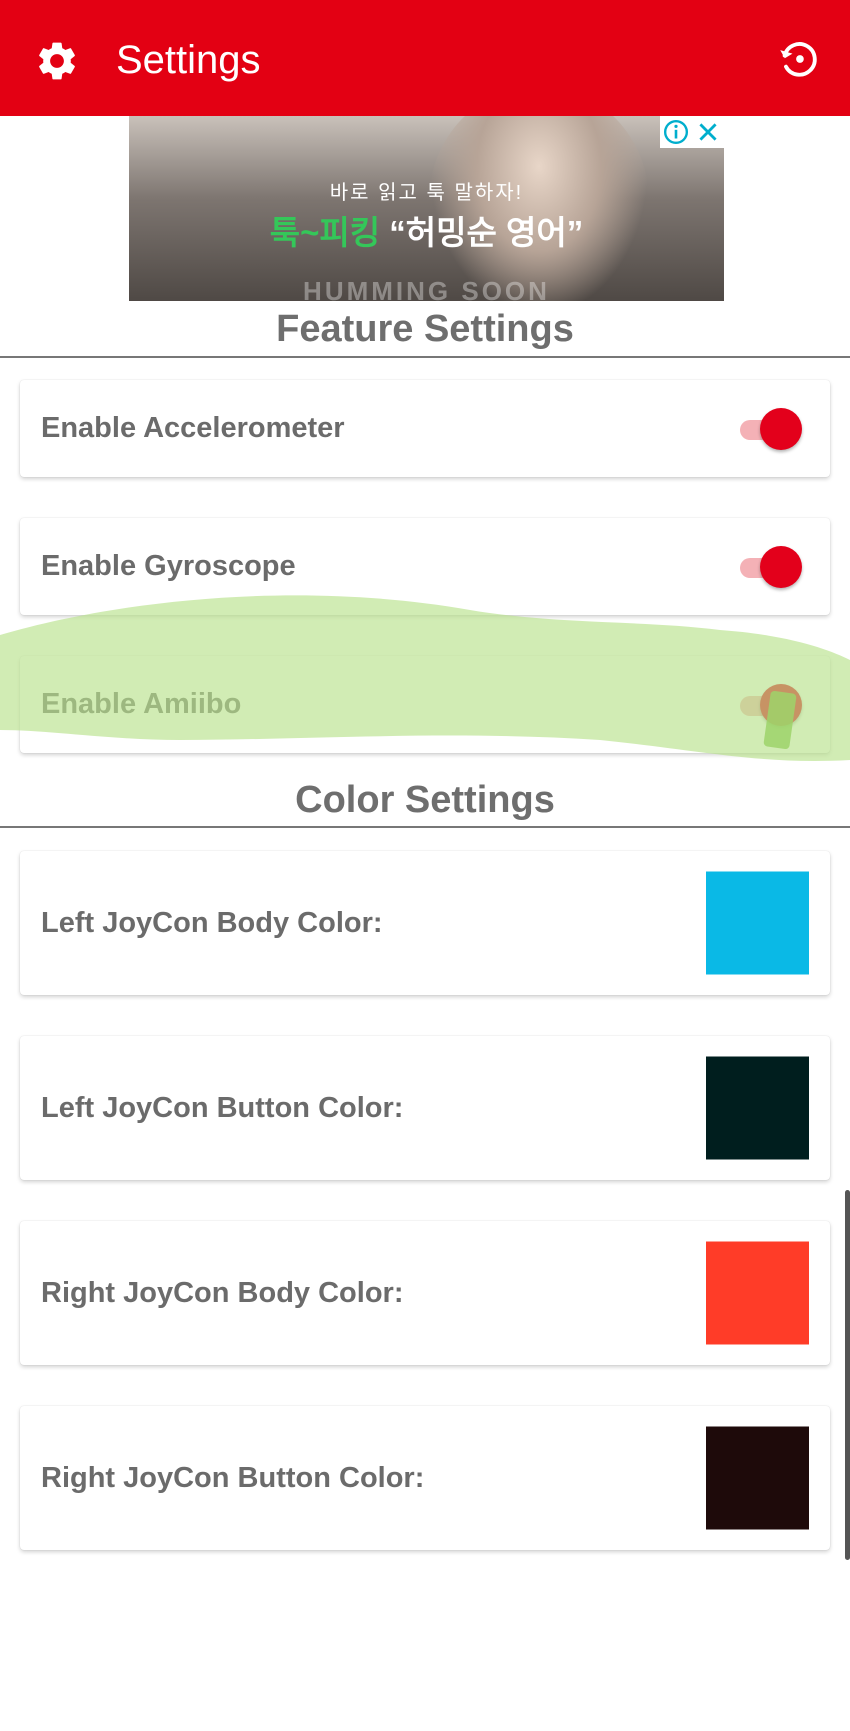 This screenshot has height=1731, width=850. What do you see at coordinates (57, 61) in the screenshot?
I see `gear-icon` at bounding box center [57, 61].